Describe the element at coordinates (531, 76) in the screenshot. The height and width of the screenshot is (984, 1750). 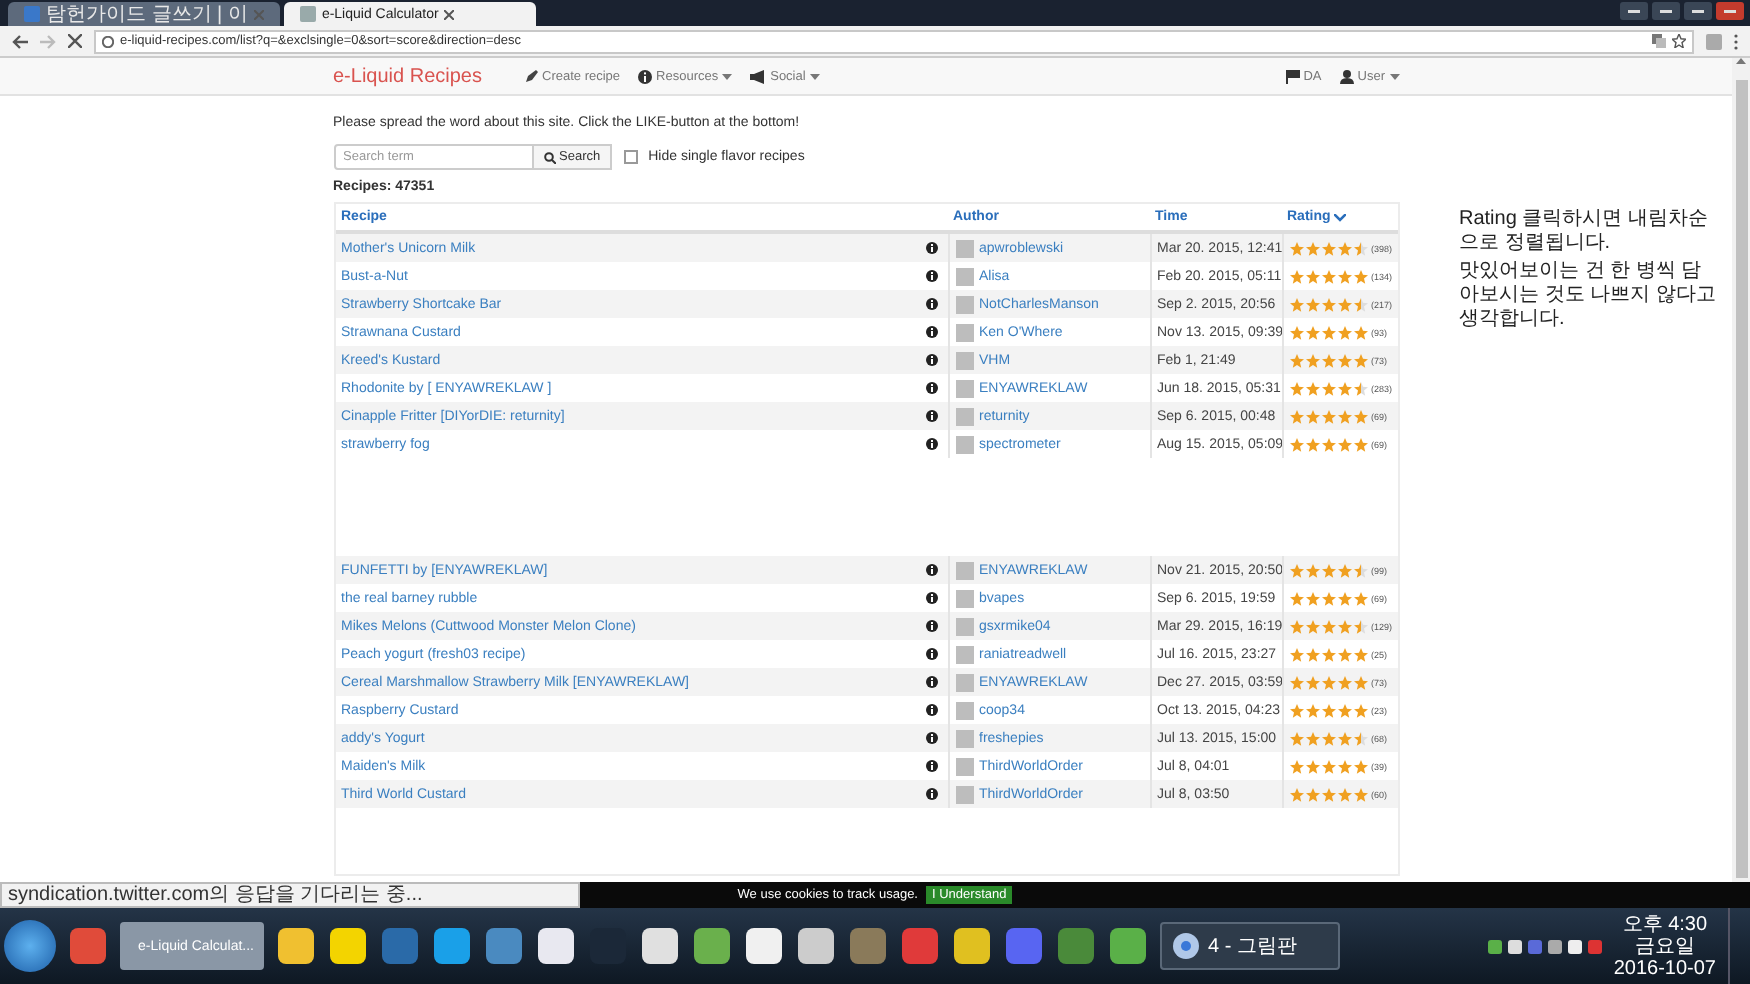
I see `pencil-icon` at that location.